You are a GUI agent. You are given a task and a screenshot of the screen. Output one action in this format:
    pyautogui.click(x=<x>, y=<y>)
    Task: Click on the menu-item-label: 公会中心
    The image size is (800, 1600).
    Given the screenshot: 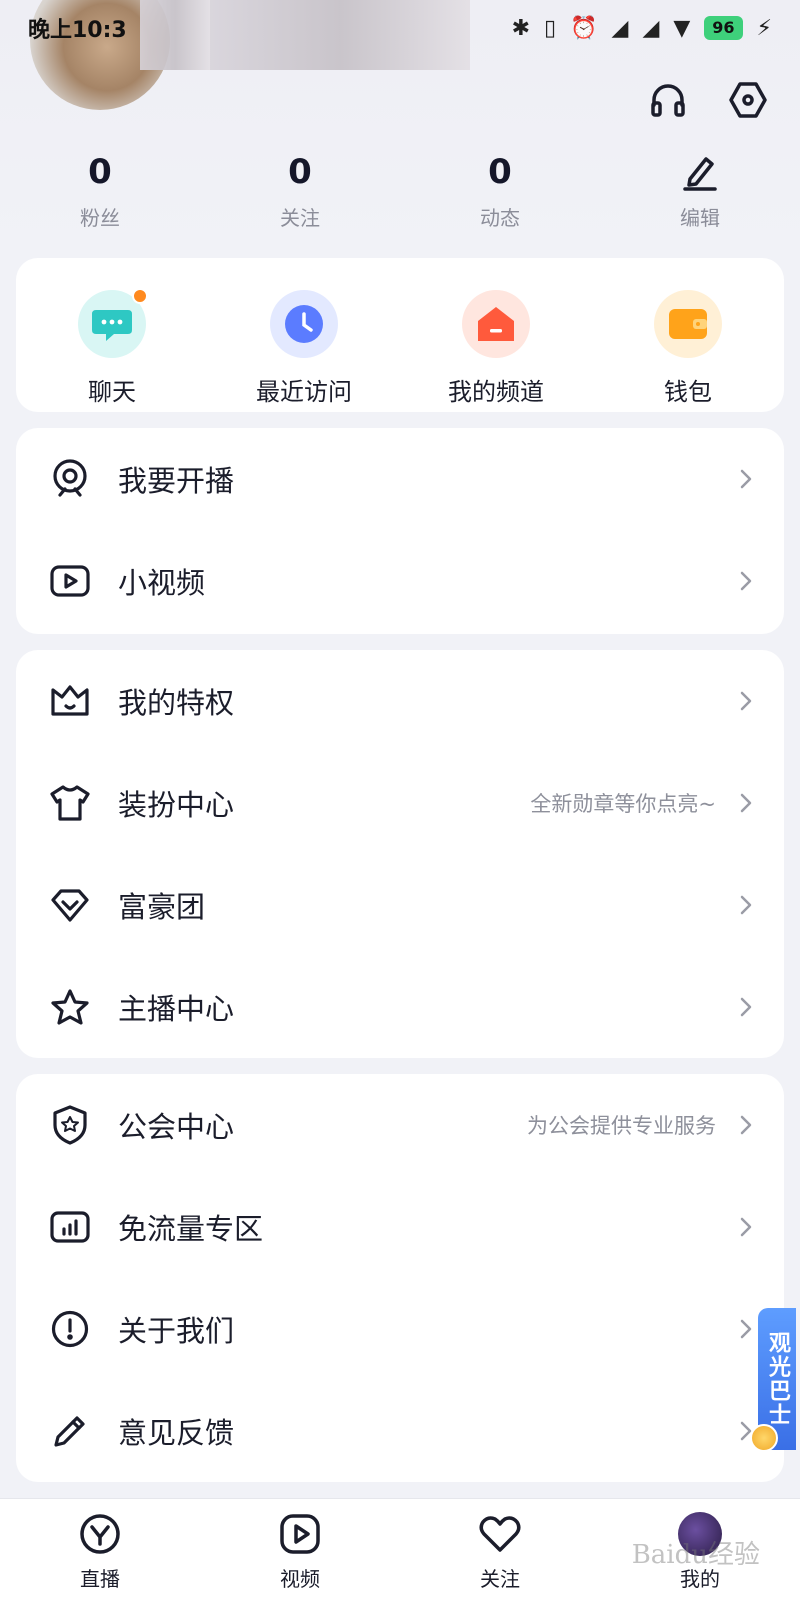 What is the action you would take?
    pyautogui.click(x=176, y=1127)
    